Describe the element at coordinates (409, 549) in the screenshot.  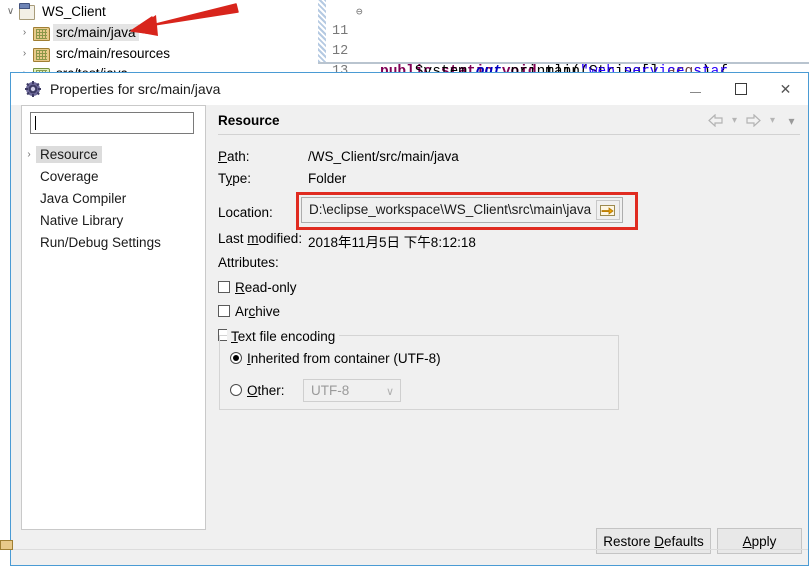
I see `button-bar-divider` at that location.